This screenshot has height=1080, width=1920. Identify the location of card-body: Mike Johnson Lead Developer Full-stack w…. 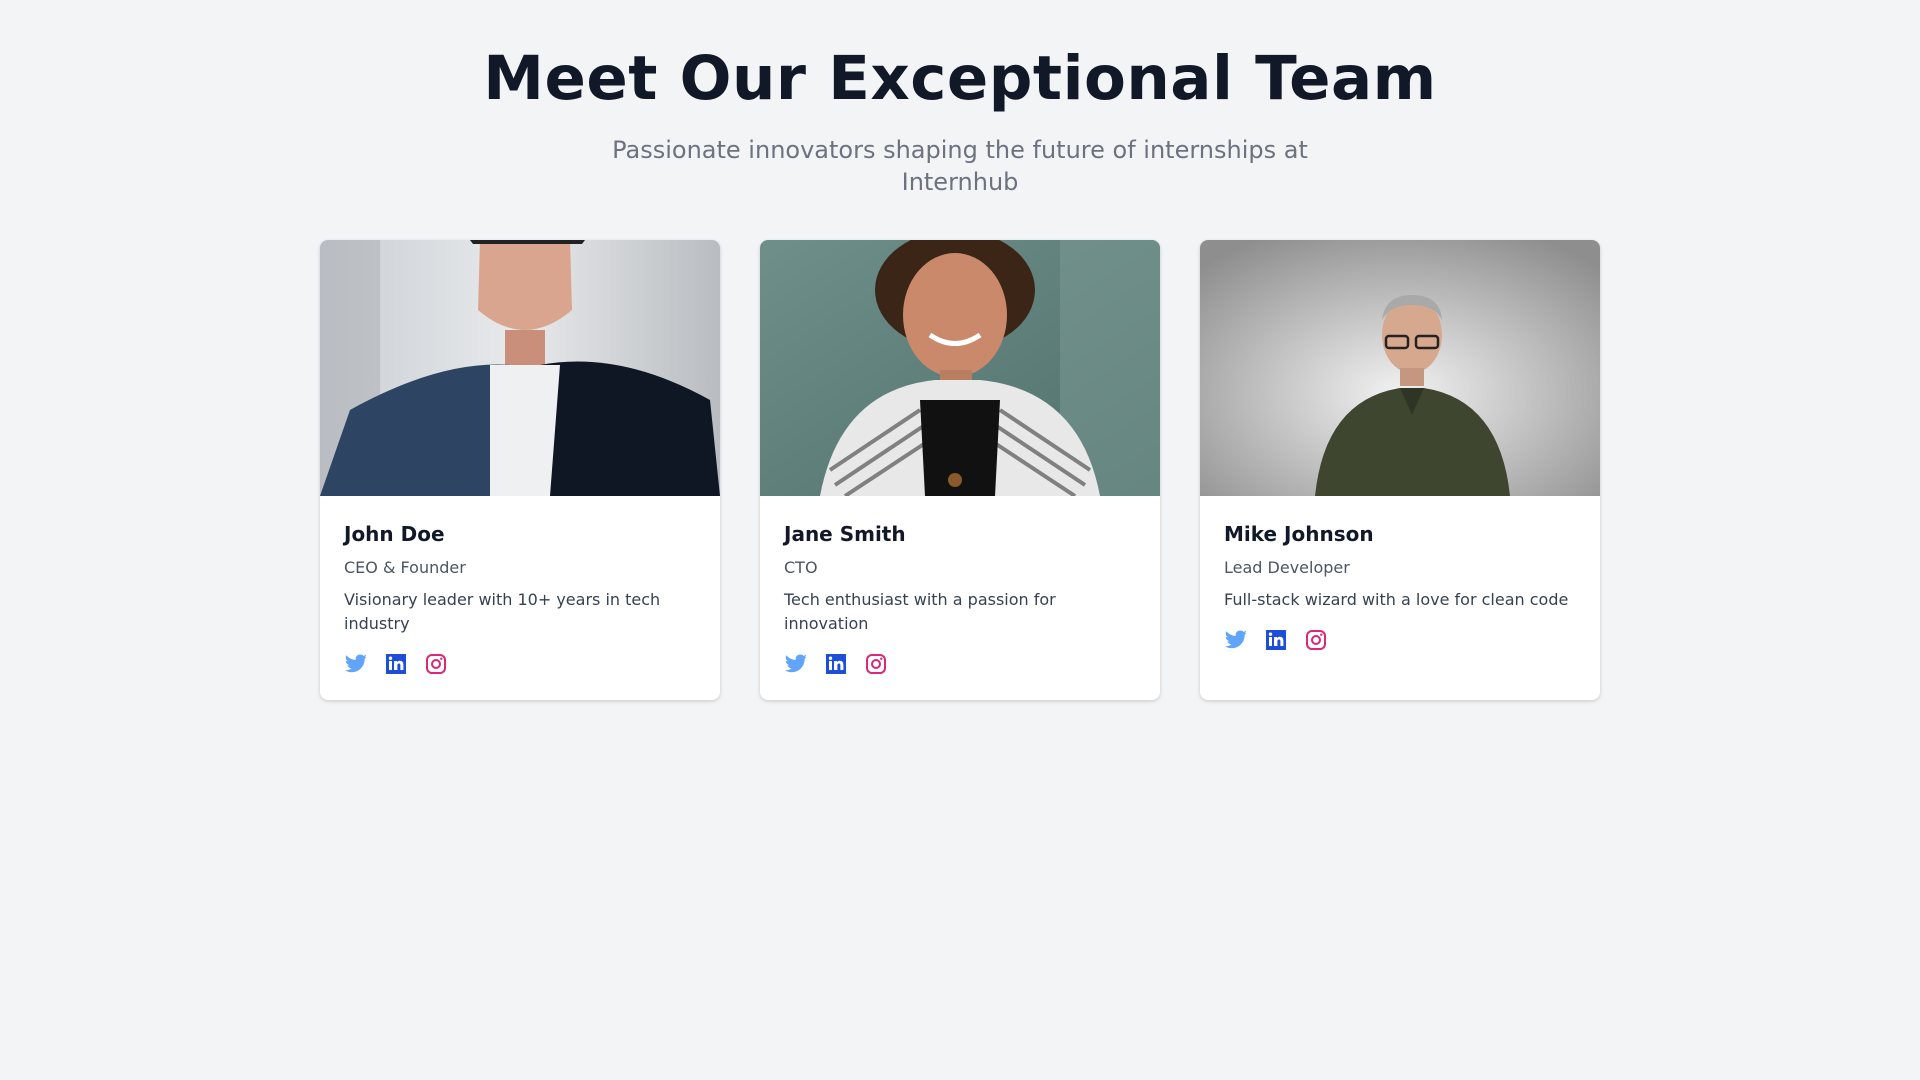
(1400, 574).